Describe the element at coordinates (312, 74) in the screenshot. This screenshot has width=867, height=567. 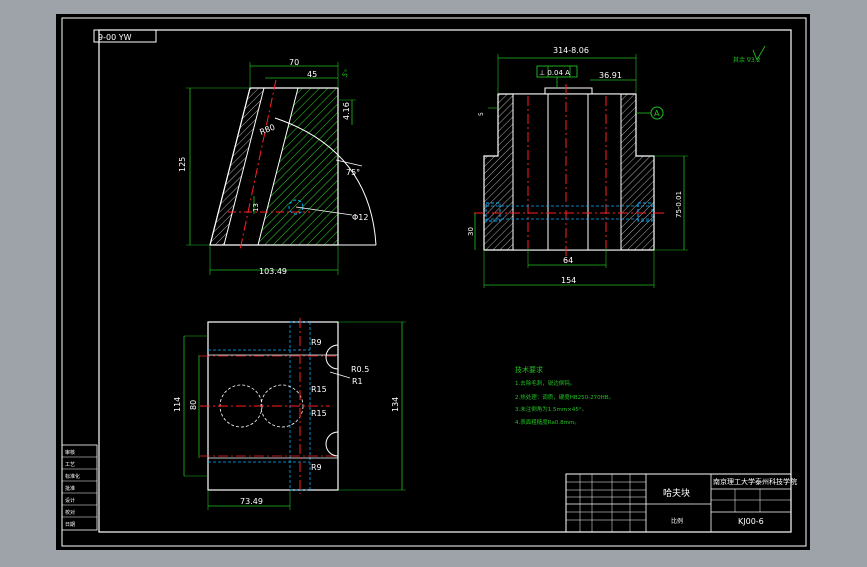
I see `dim-45: 45` at that location.